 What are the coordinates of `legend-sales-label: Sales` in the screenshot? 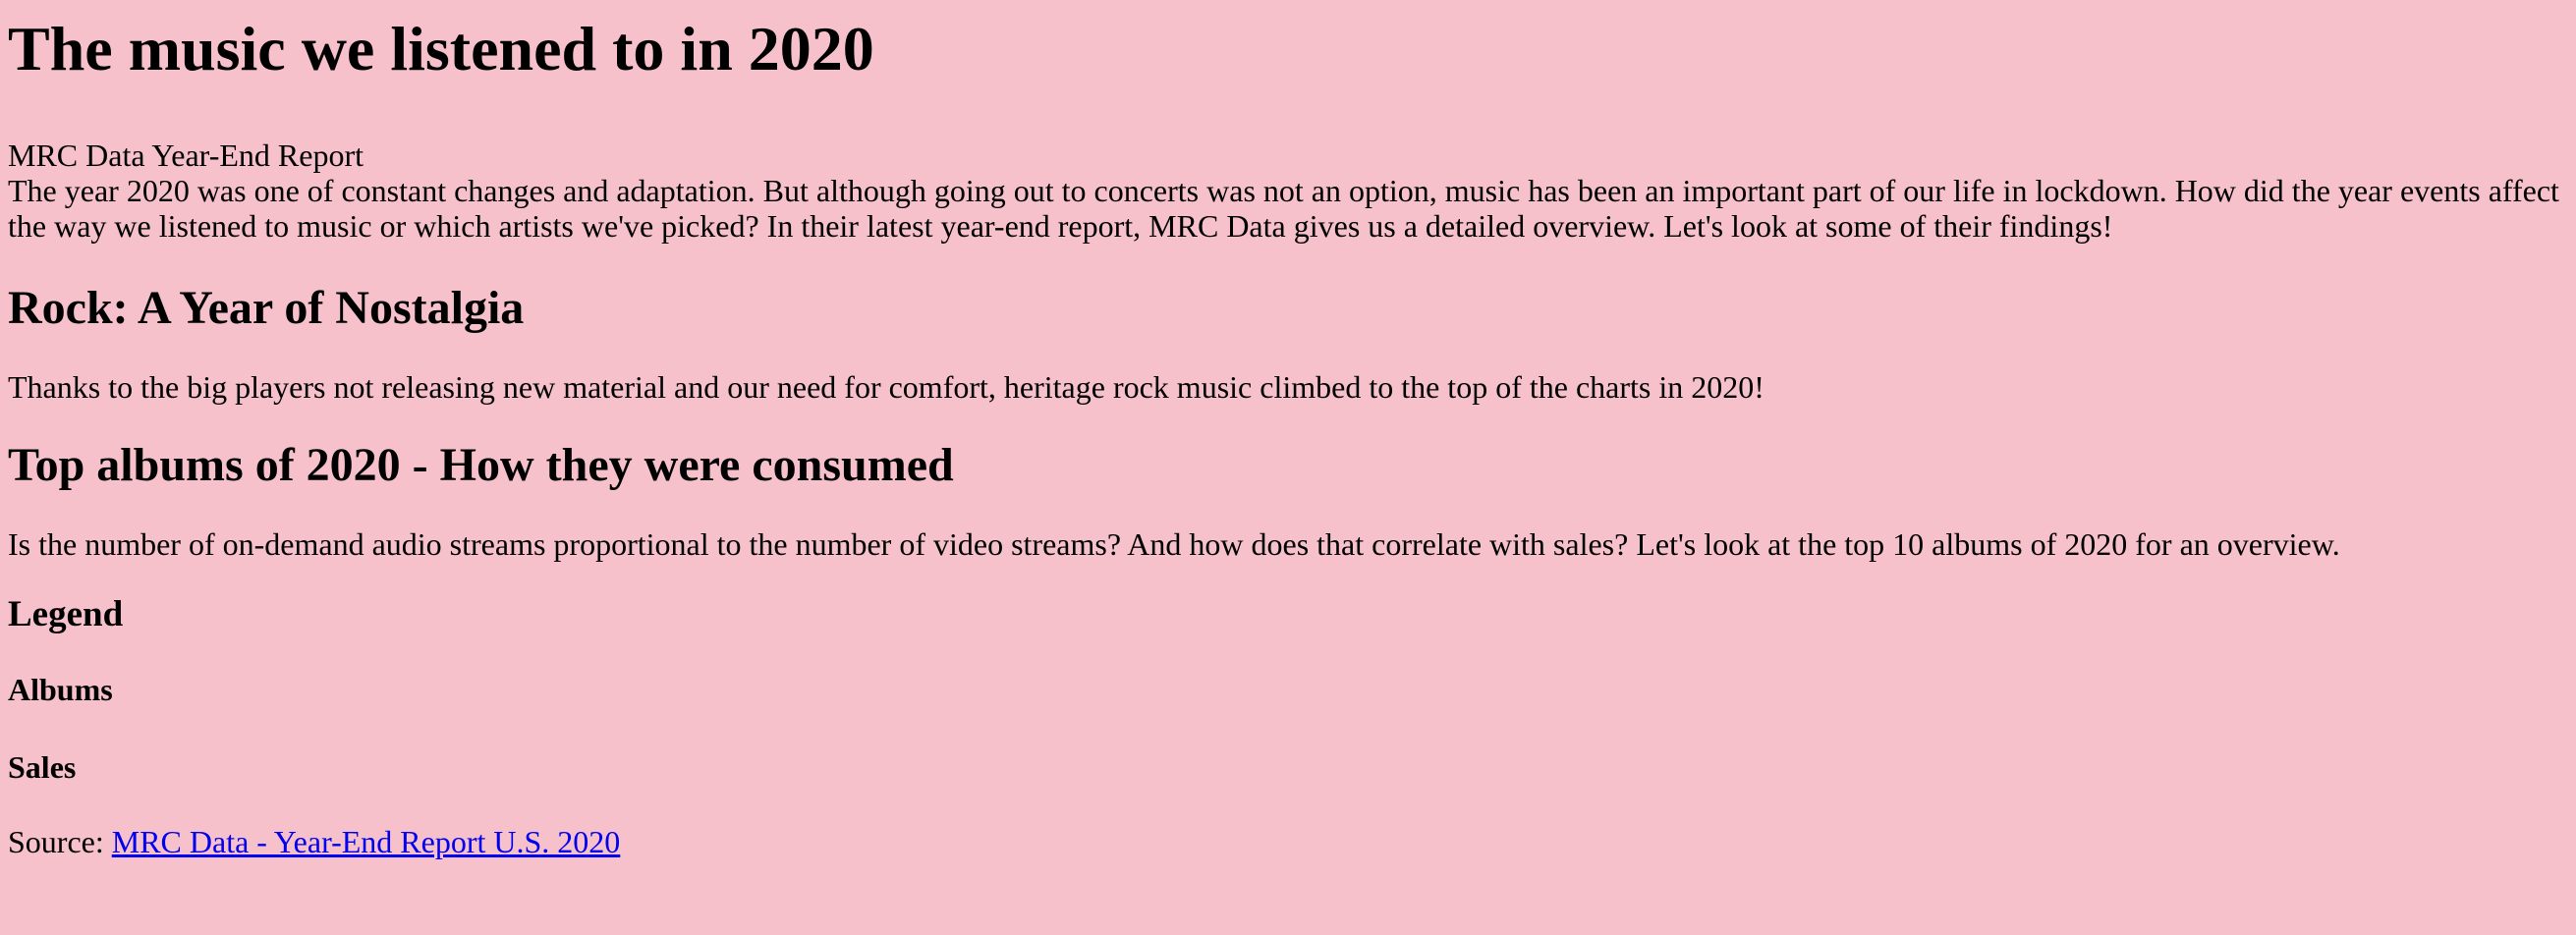 It's located at (42, 767).